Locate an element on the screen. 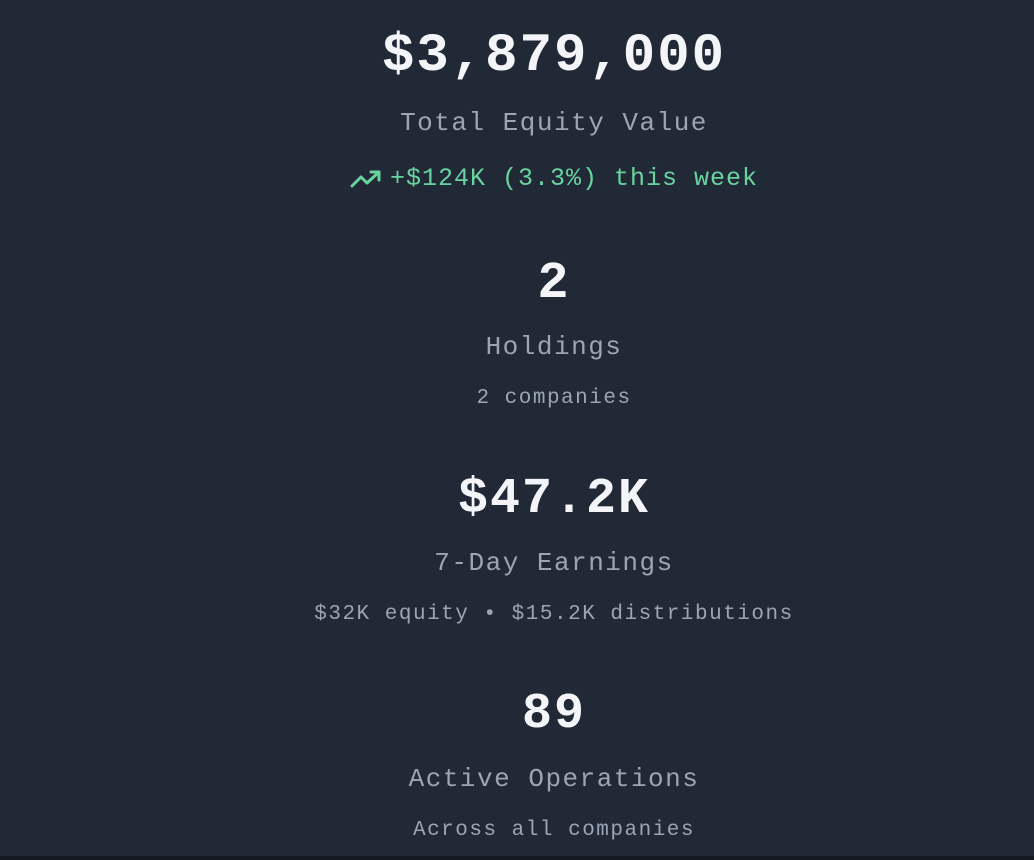 This screenshot has height=860, width=1034. total-equity-stat: $3,879,000 is located at coordinates (517, 57).